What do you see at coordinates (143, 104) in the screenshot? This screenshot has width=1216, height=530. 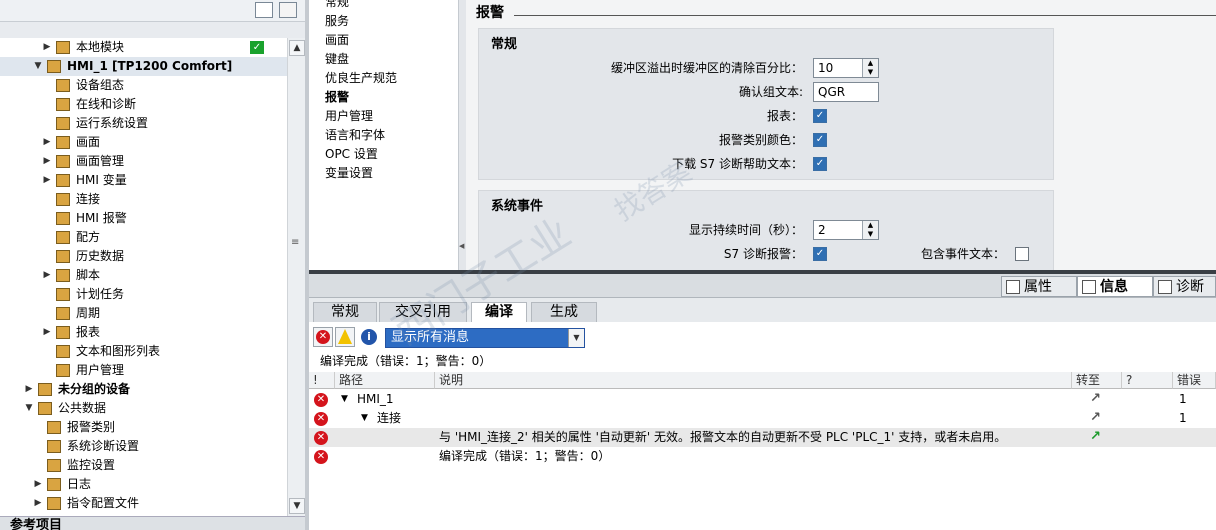 I see `tree-item: 在线和诊断` at bounding box center [143, 104].